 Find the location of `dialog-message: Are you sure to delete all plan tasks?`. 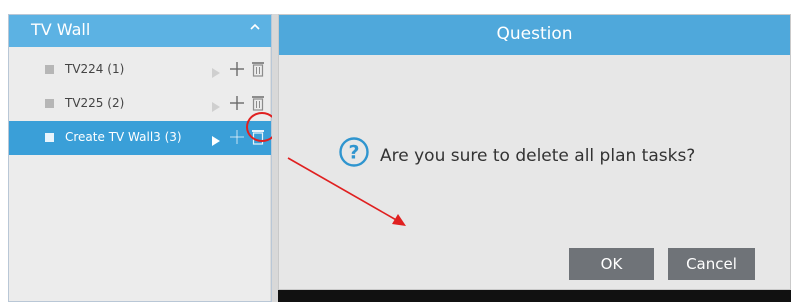

dialog-message: Are you sure to delete all plan tasks? is located at coordinates (538, 156).